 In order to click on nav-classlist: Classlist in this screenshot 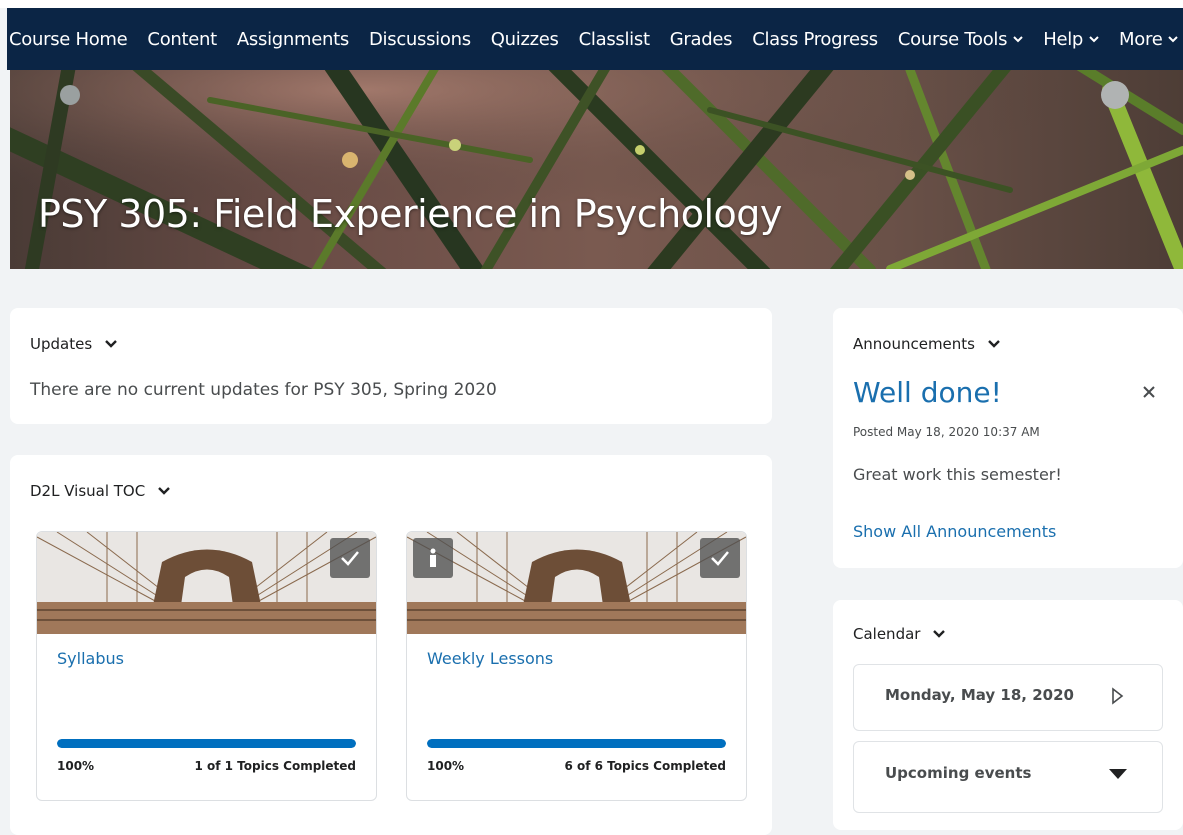, I will do `click(614, 39)`.